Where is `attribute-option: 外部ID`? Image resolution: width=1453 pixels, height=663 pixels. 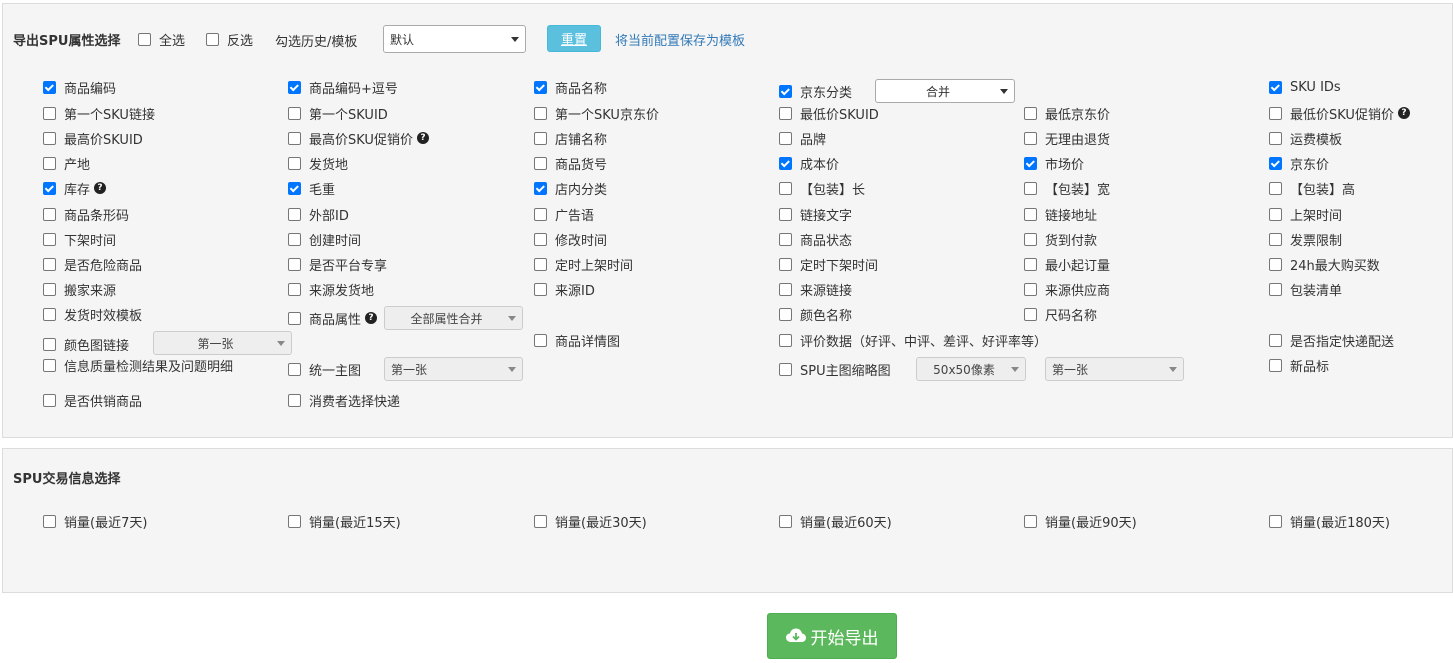
attribute-option: 外部ID is located at coordinates (318, 214).